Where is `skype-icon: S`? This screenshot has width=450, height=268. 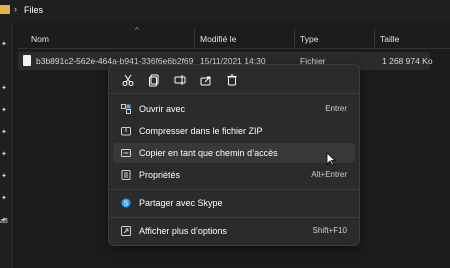
skype-icon: S is located at coordinates (126, 203).